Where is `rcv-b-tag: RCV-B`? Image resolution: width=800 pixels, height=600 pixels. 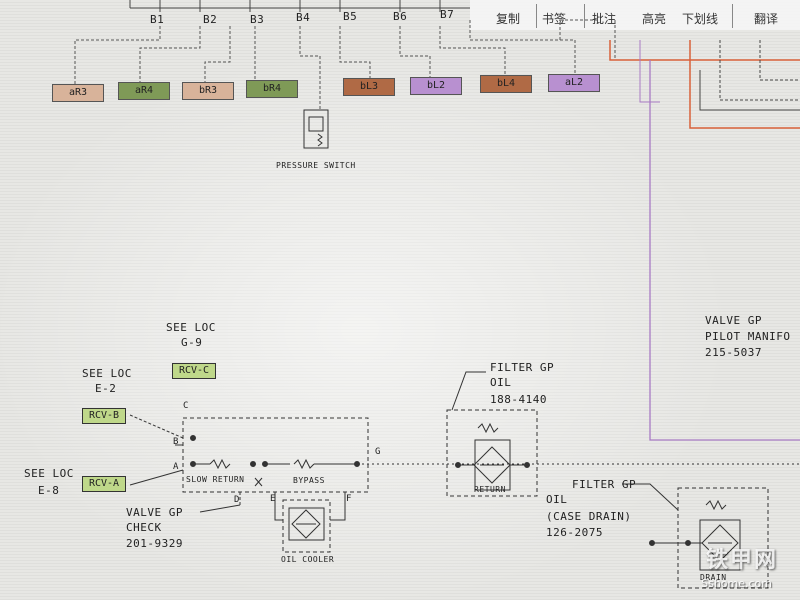
rcv-b-tag: RCV-B is located at coordinates (104, 416).